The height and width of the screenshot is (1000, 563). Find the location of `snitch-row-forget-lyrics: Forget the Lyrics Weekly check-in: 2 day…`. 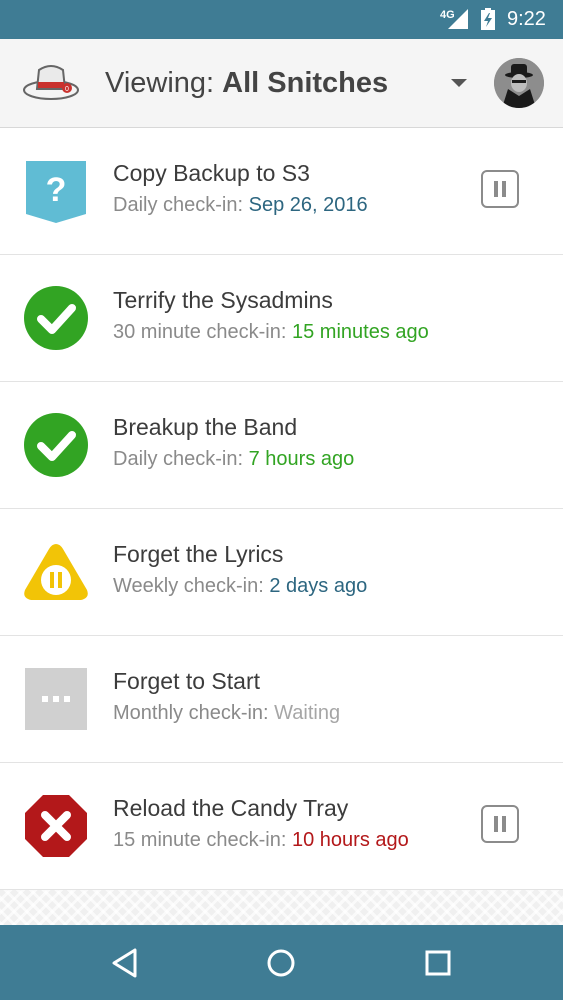

snitch-row-forget-lyrics: Forget the Lyrics Weekly check-in: 2 day… is located at coordinates (281, 572).